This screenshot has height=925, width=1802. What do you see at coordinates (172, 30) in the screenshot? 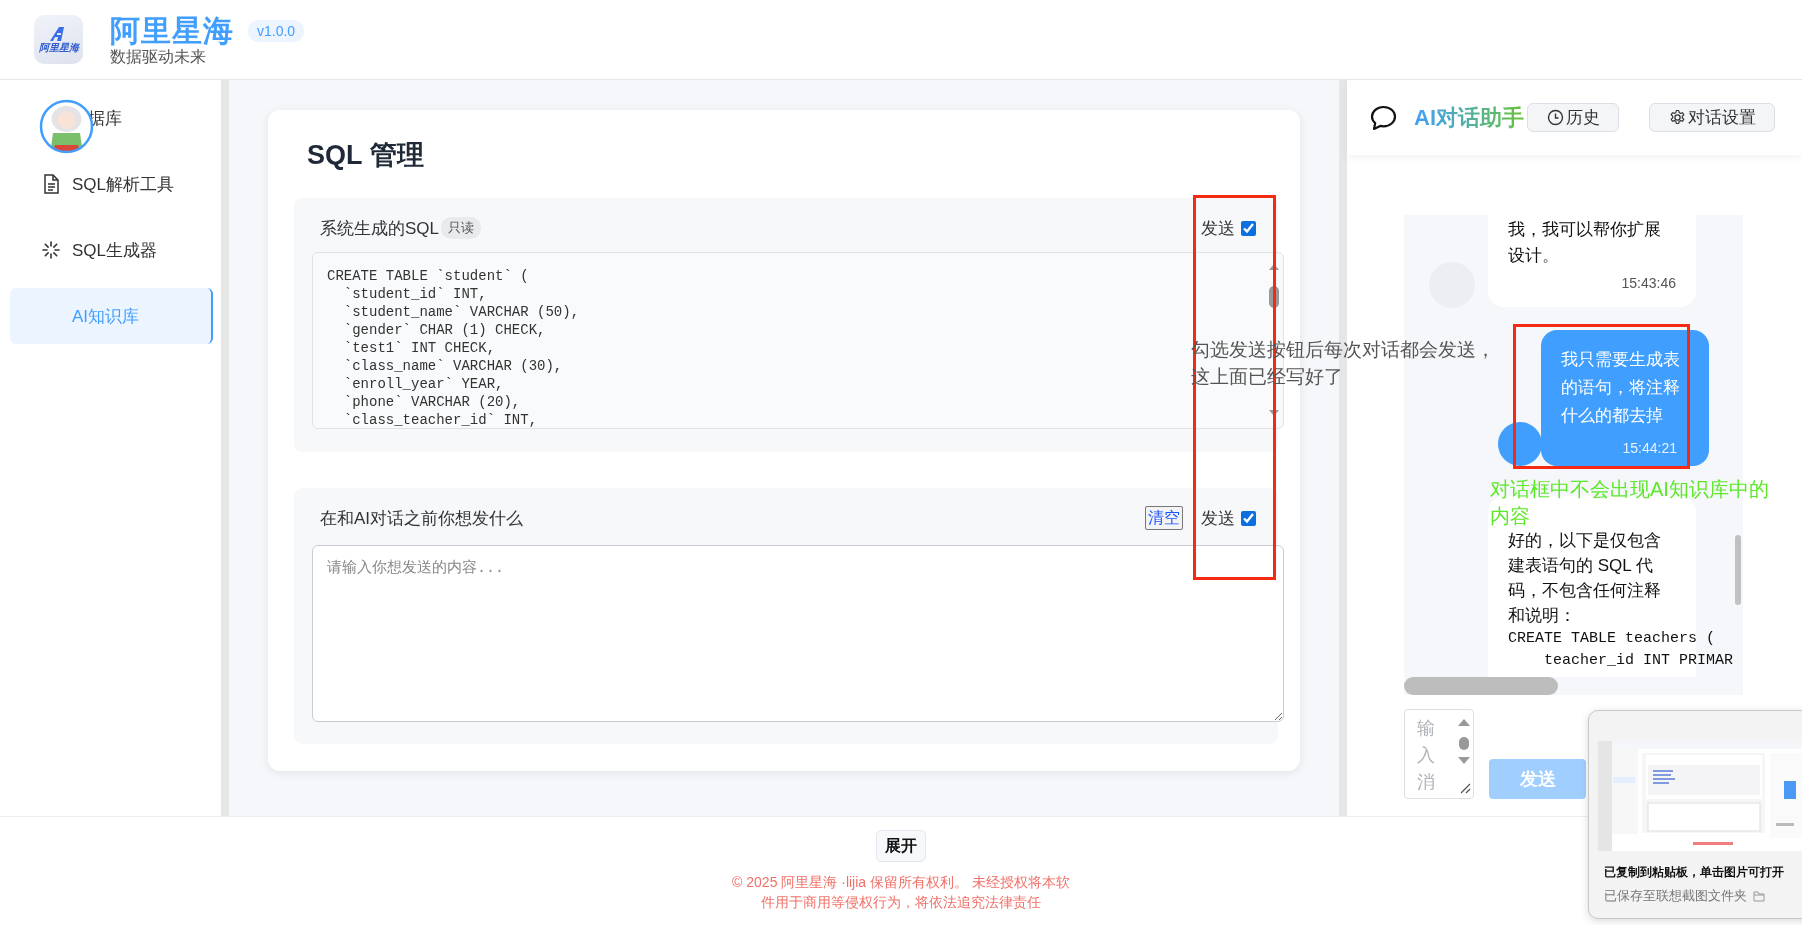
I see `app-title: 阿里星海` at bounding box center [172, 30].